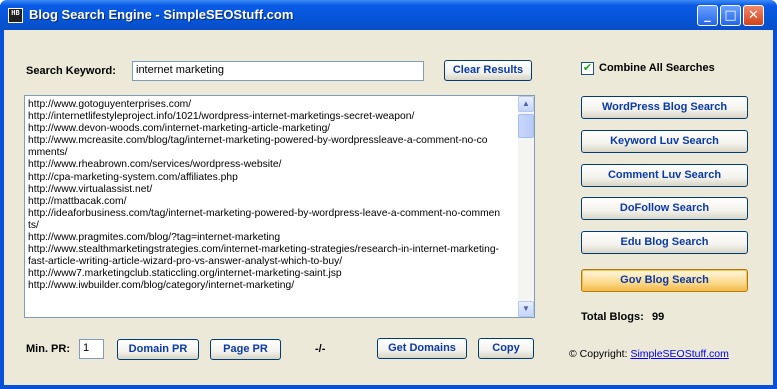 This screenshot has width=777, height=389. I want to click on total-blogs-label: Total Blogs:, so click(612, 317).